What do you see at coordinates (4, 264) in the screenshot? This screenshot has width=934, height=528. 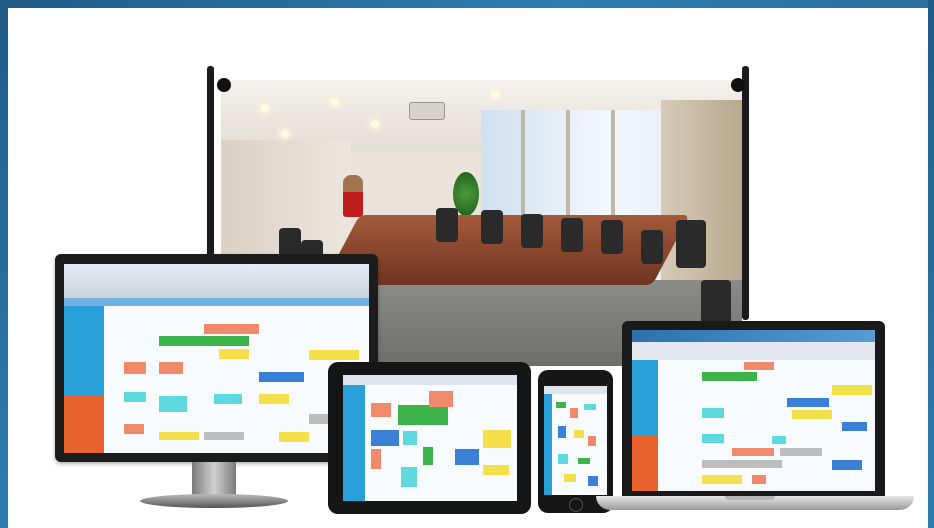 I see `frame-left-edge` at bounding box center [4, 264].